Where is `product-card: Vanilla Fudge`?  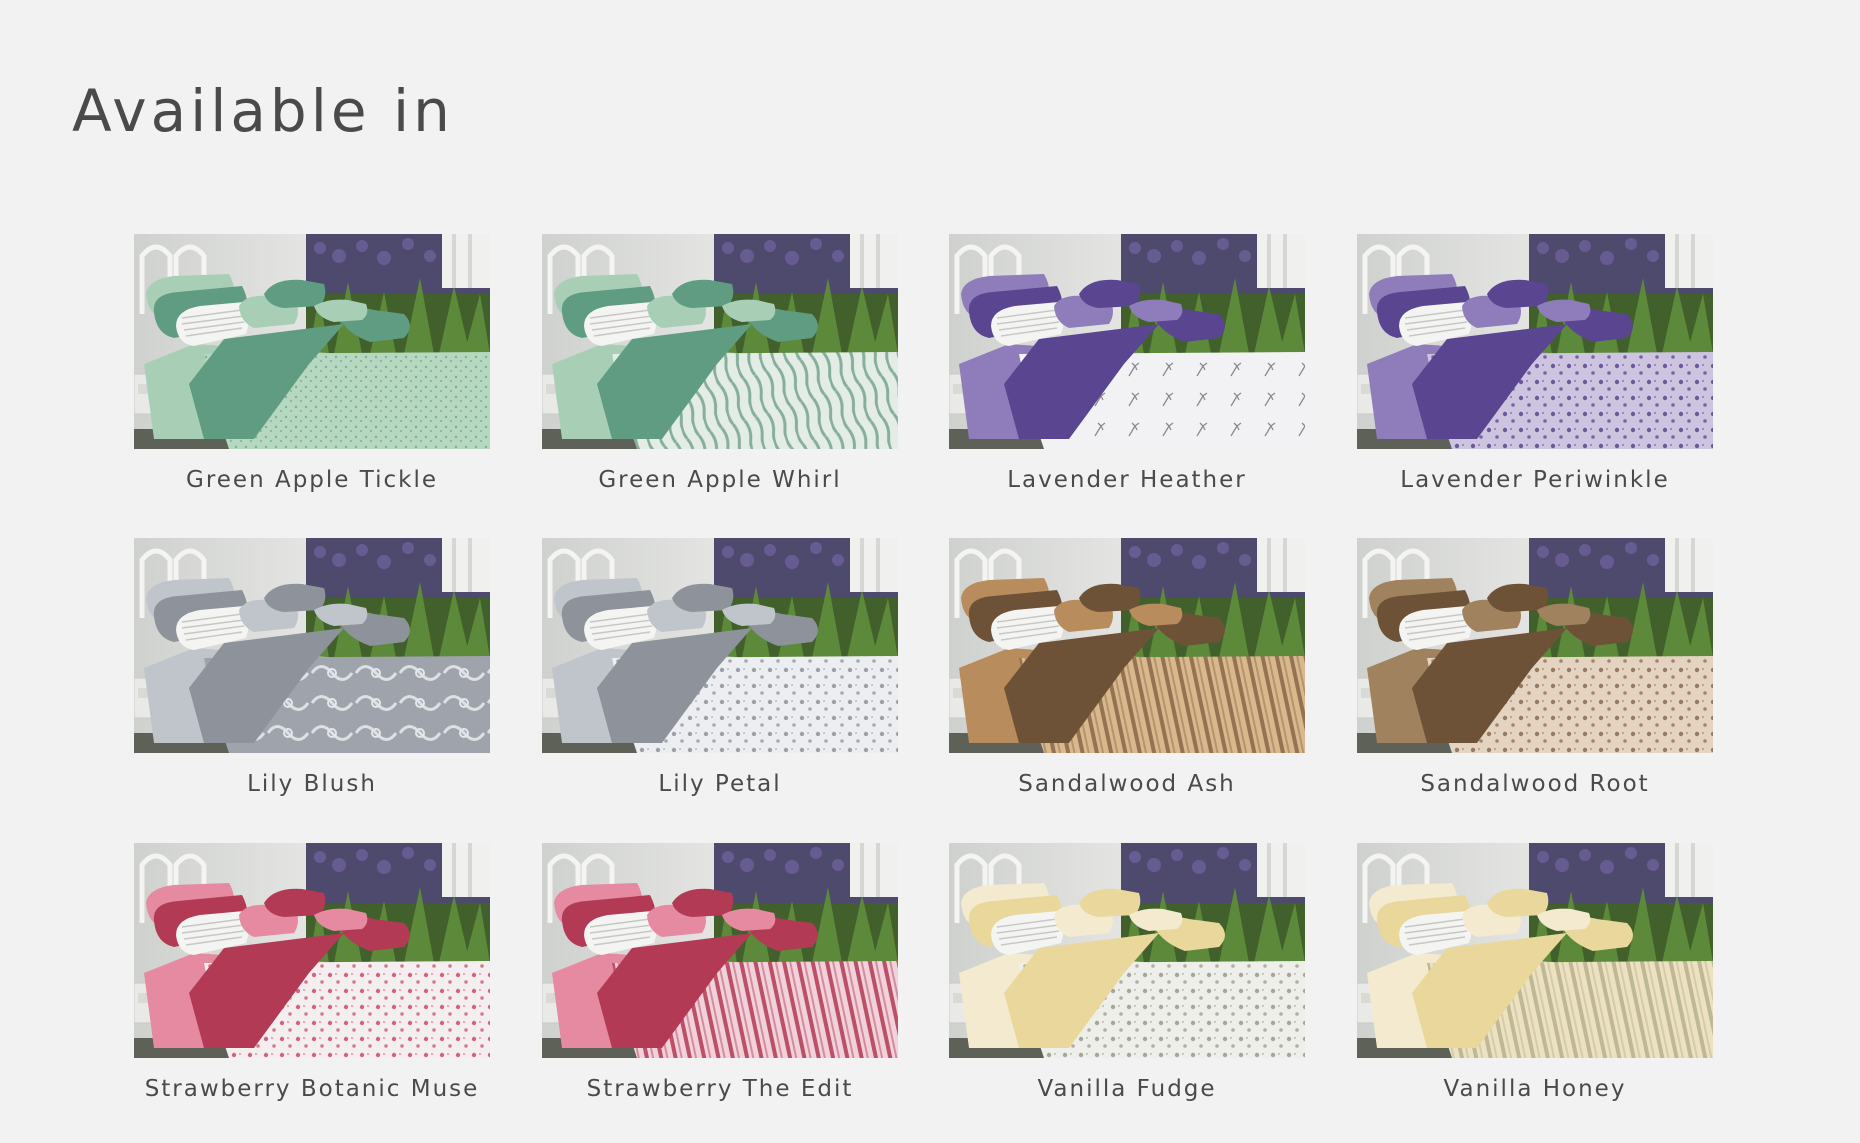
product-card: Vanilla Fudge is located at coordinates (1127, 972).